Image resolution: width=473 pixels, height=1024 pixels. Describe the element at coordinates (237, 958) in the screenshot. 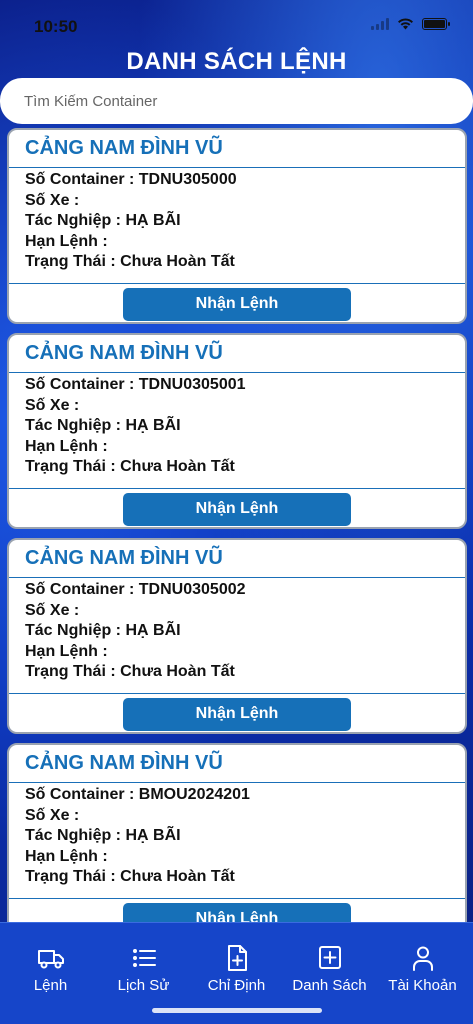

I see `document-add-icon` at that location.